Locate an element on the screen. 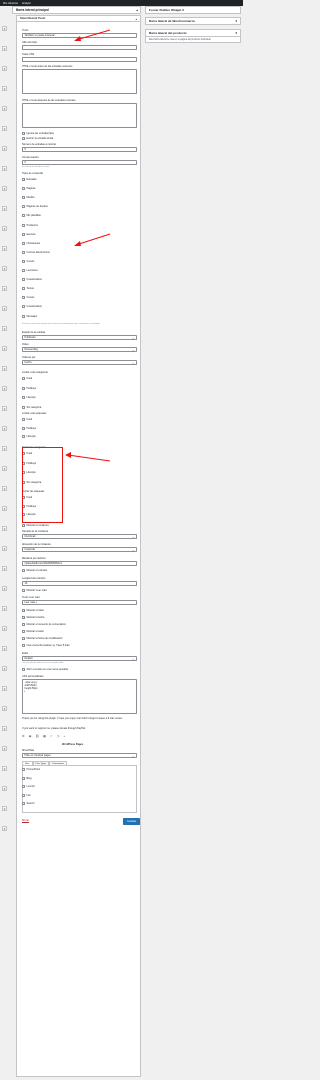  new-window-checkbox: Abrir el enlace en una nueva pestaña is located at coordinates (45, 669).